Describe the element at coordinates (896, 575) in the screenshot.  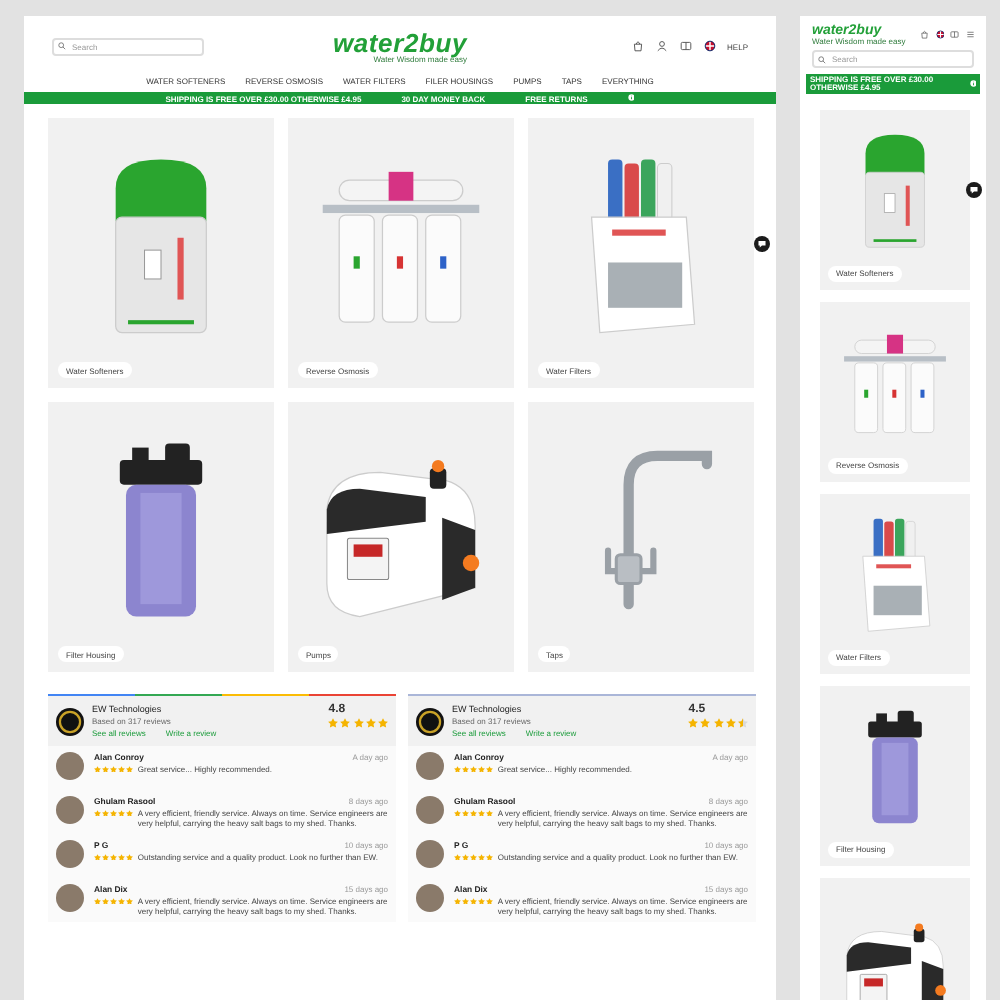
I see `filter-box-drawing` at that location.